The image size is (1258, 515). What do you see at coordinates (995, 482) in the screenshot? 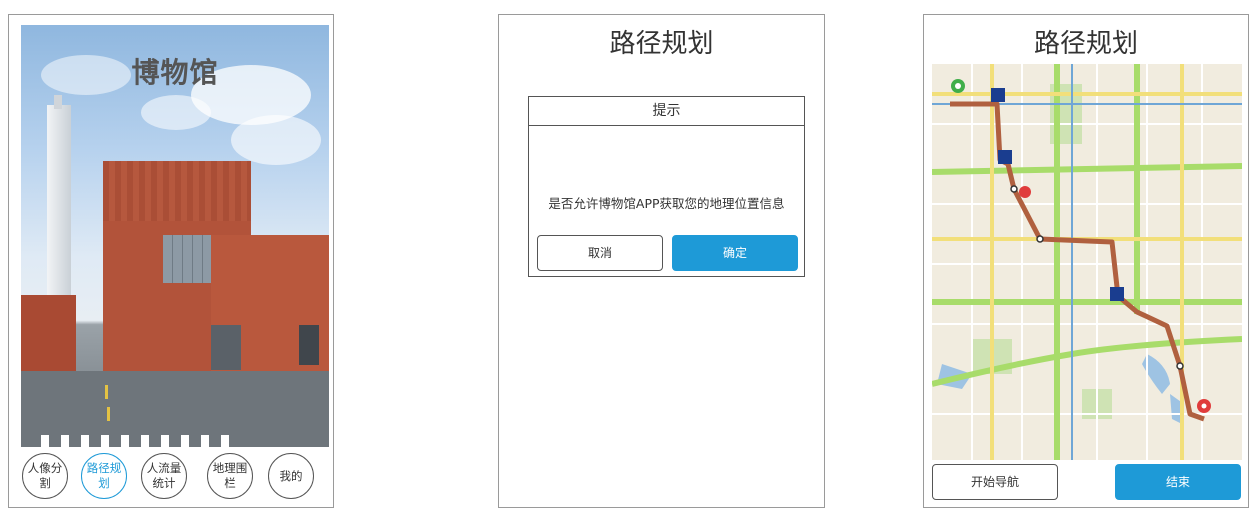
I see `start-navigation-button: 开始导航` at bounding box center [995, 482].